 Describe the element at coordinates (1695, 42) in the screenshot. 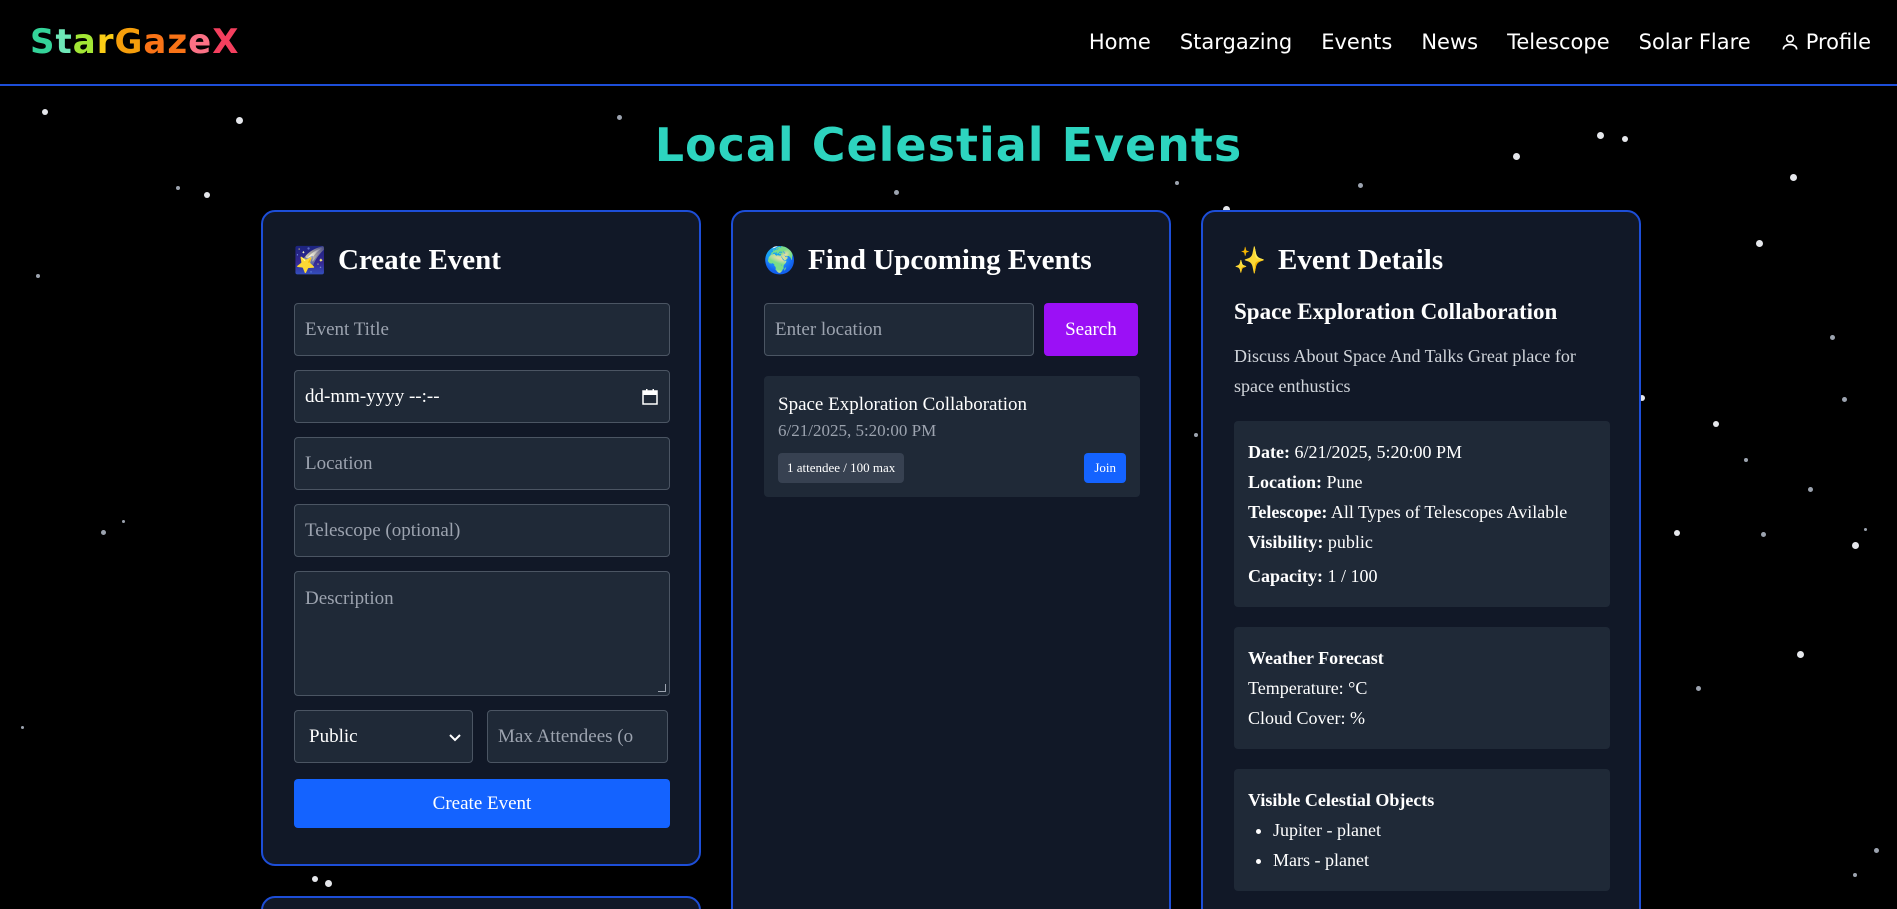

I see `nav-solar-flare: Solar Flare` at that location.